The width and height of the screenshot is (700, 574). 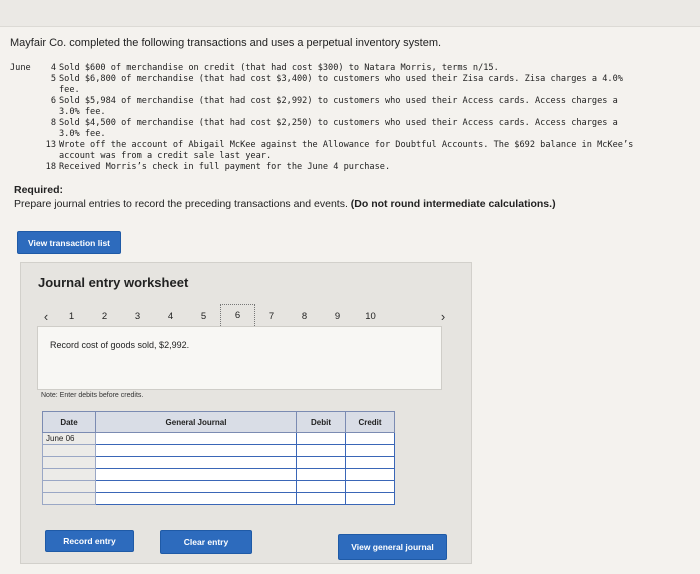 What do you see at coordinates (69, 242) in the screenshot?
I see `view-transaction-list-button: View transaction list` at bounding box center [69, 242].